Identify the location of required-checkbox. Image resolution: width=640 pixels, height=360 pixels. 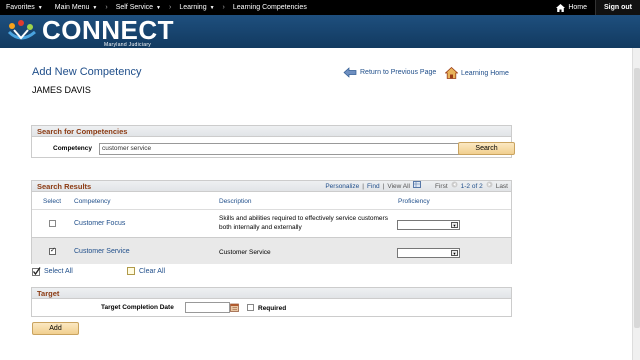
(250, 307).